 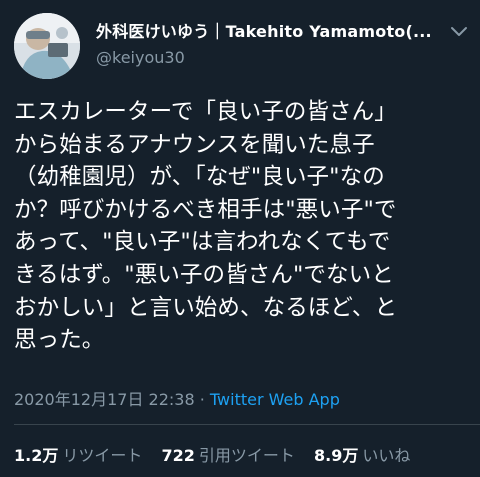 What do you see at coordinates (140, 57) in the screenshot?
I see `user-handle: @keiyou30` at bounding box center [140, 57].